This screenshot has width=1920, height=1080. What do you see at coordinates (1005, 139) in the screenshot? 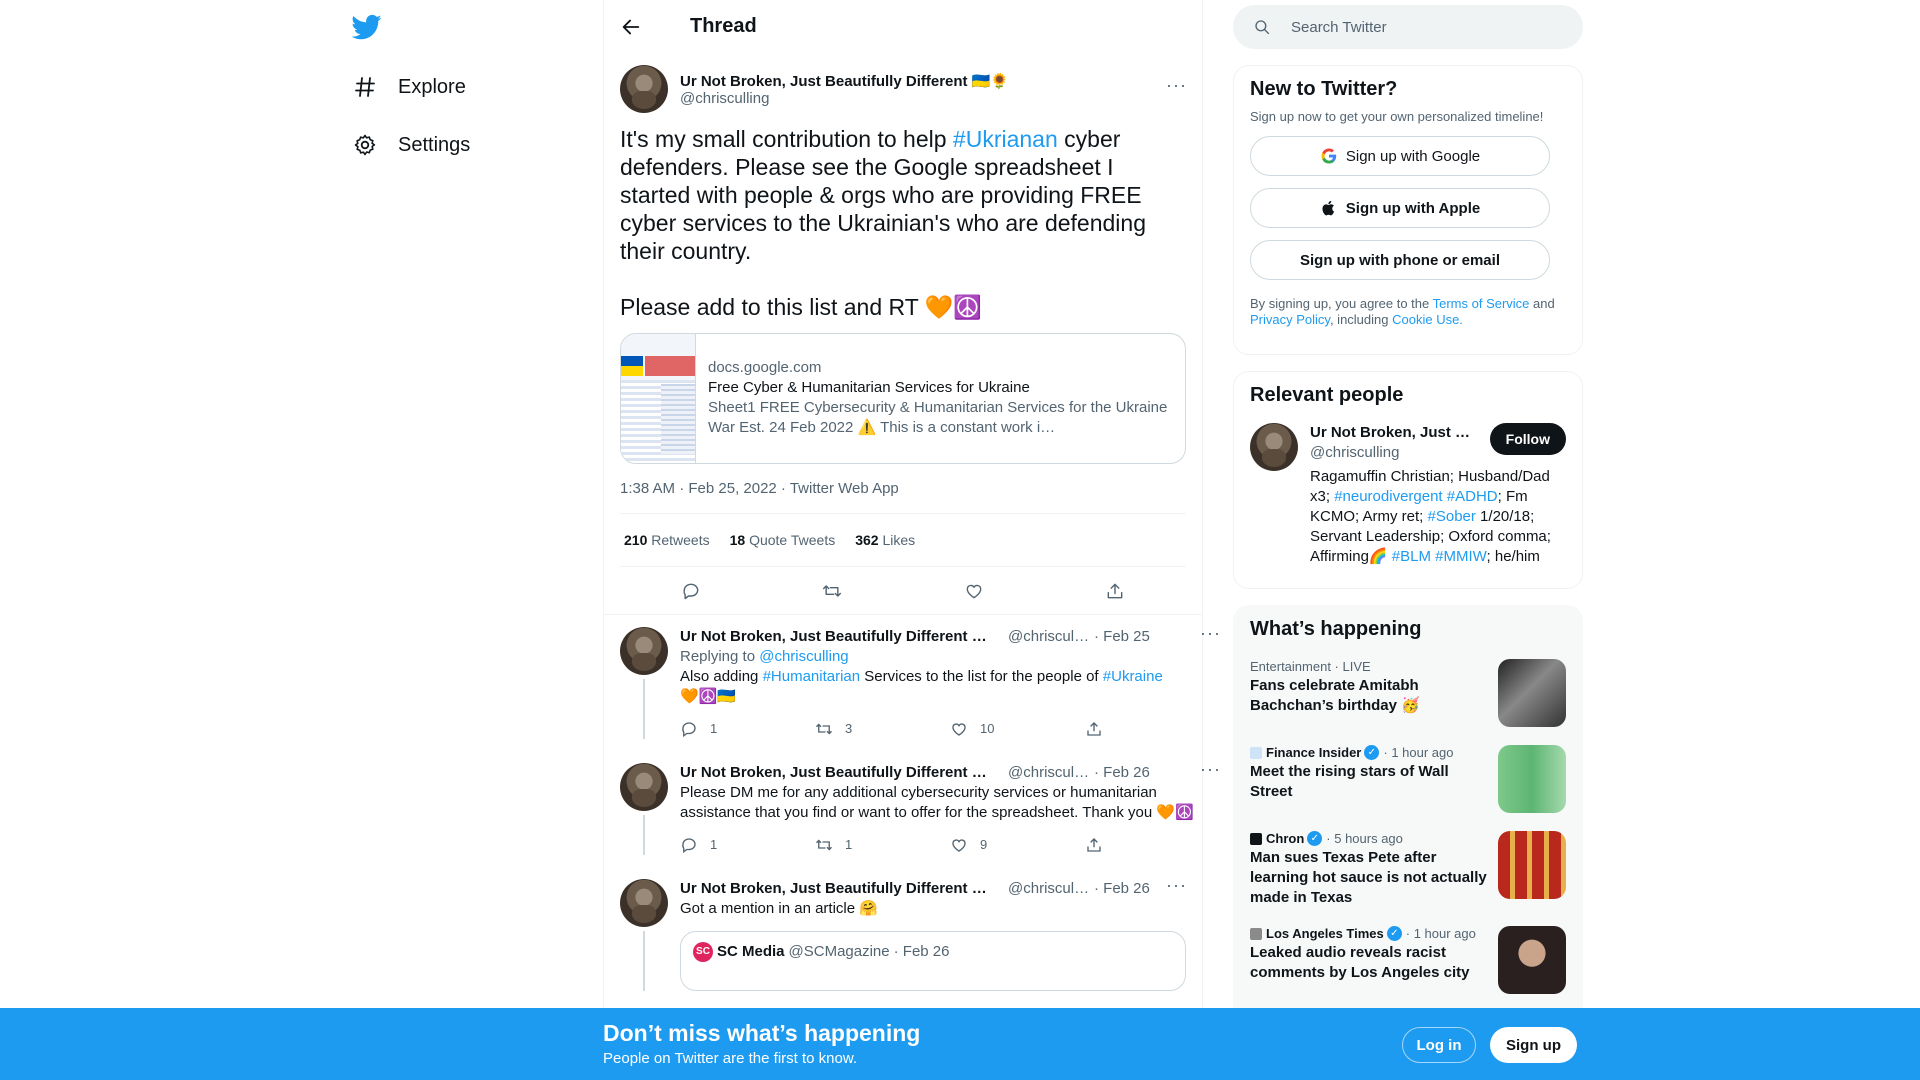
I see `hashtag-link: #Ukrianan` at bounding box center [1005, 139].